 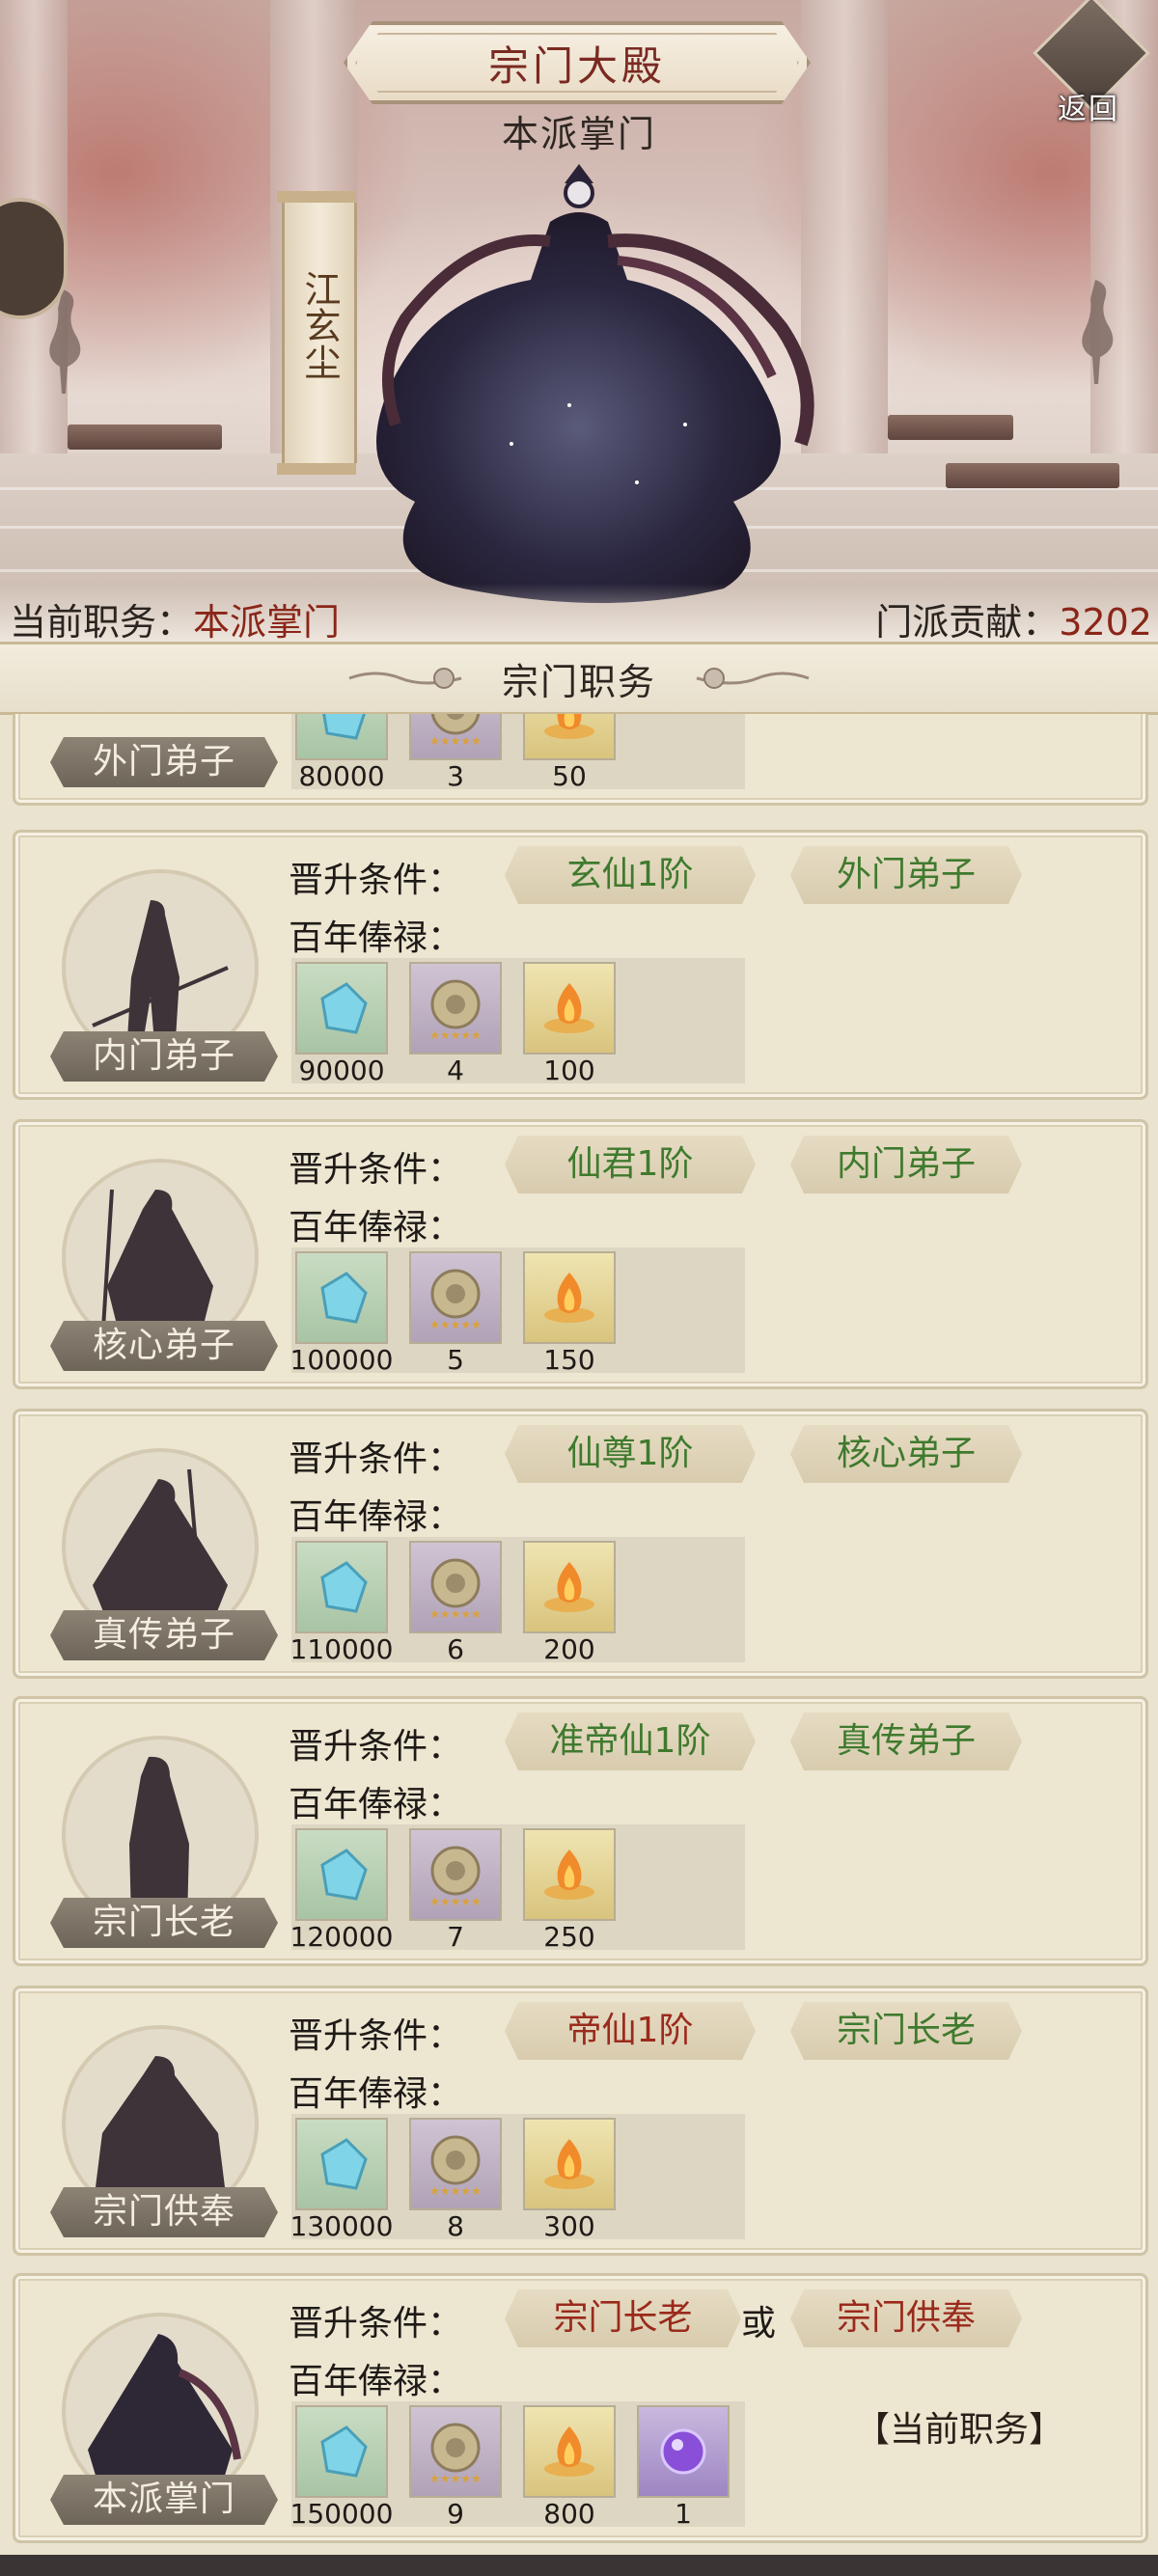 What do you see at coordinates (164, 1923) in the screenshot?
I see `rank-name: 宗门长老` at bounding box center [164, 1923].